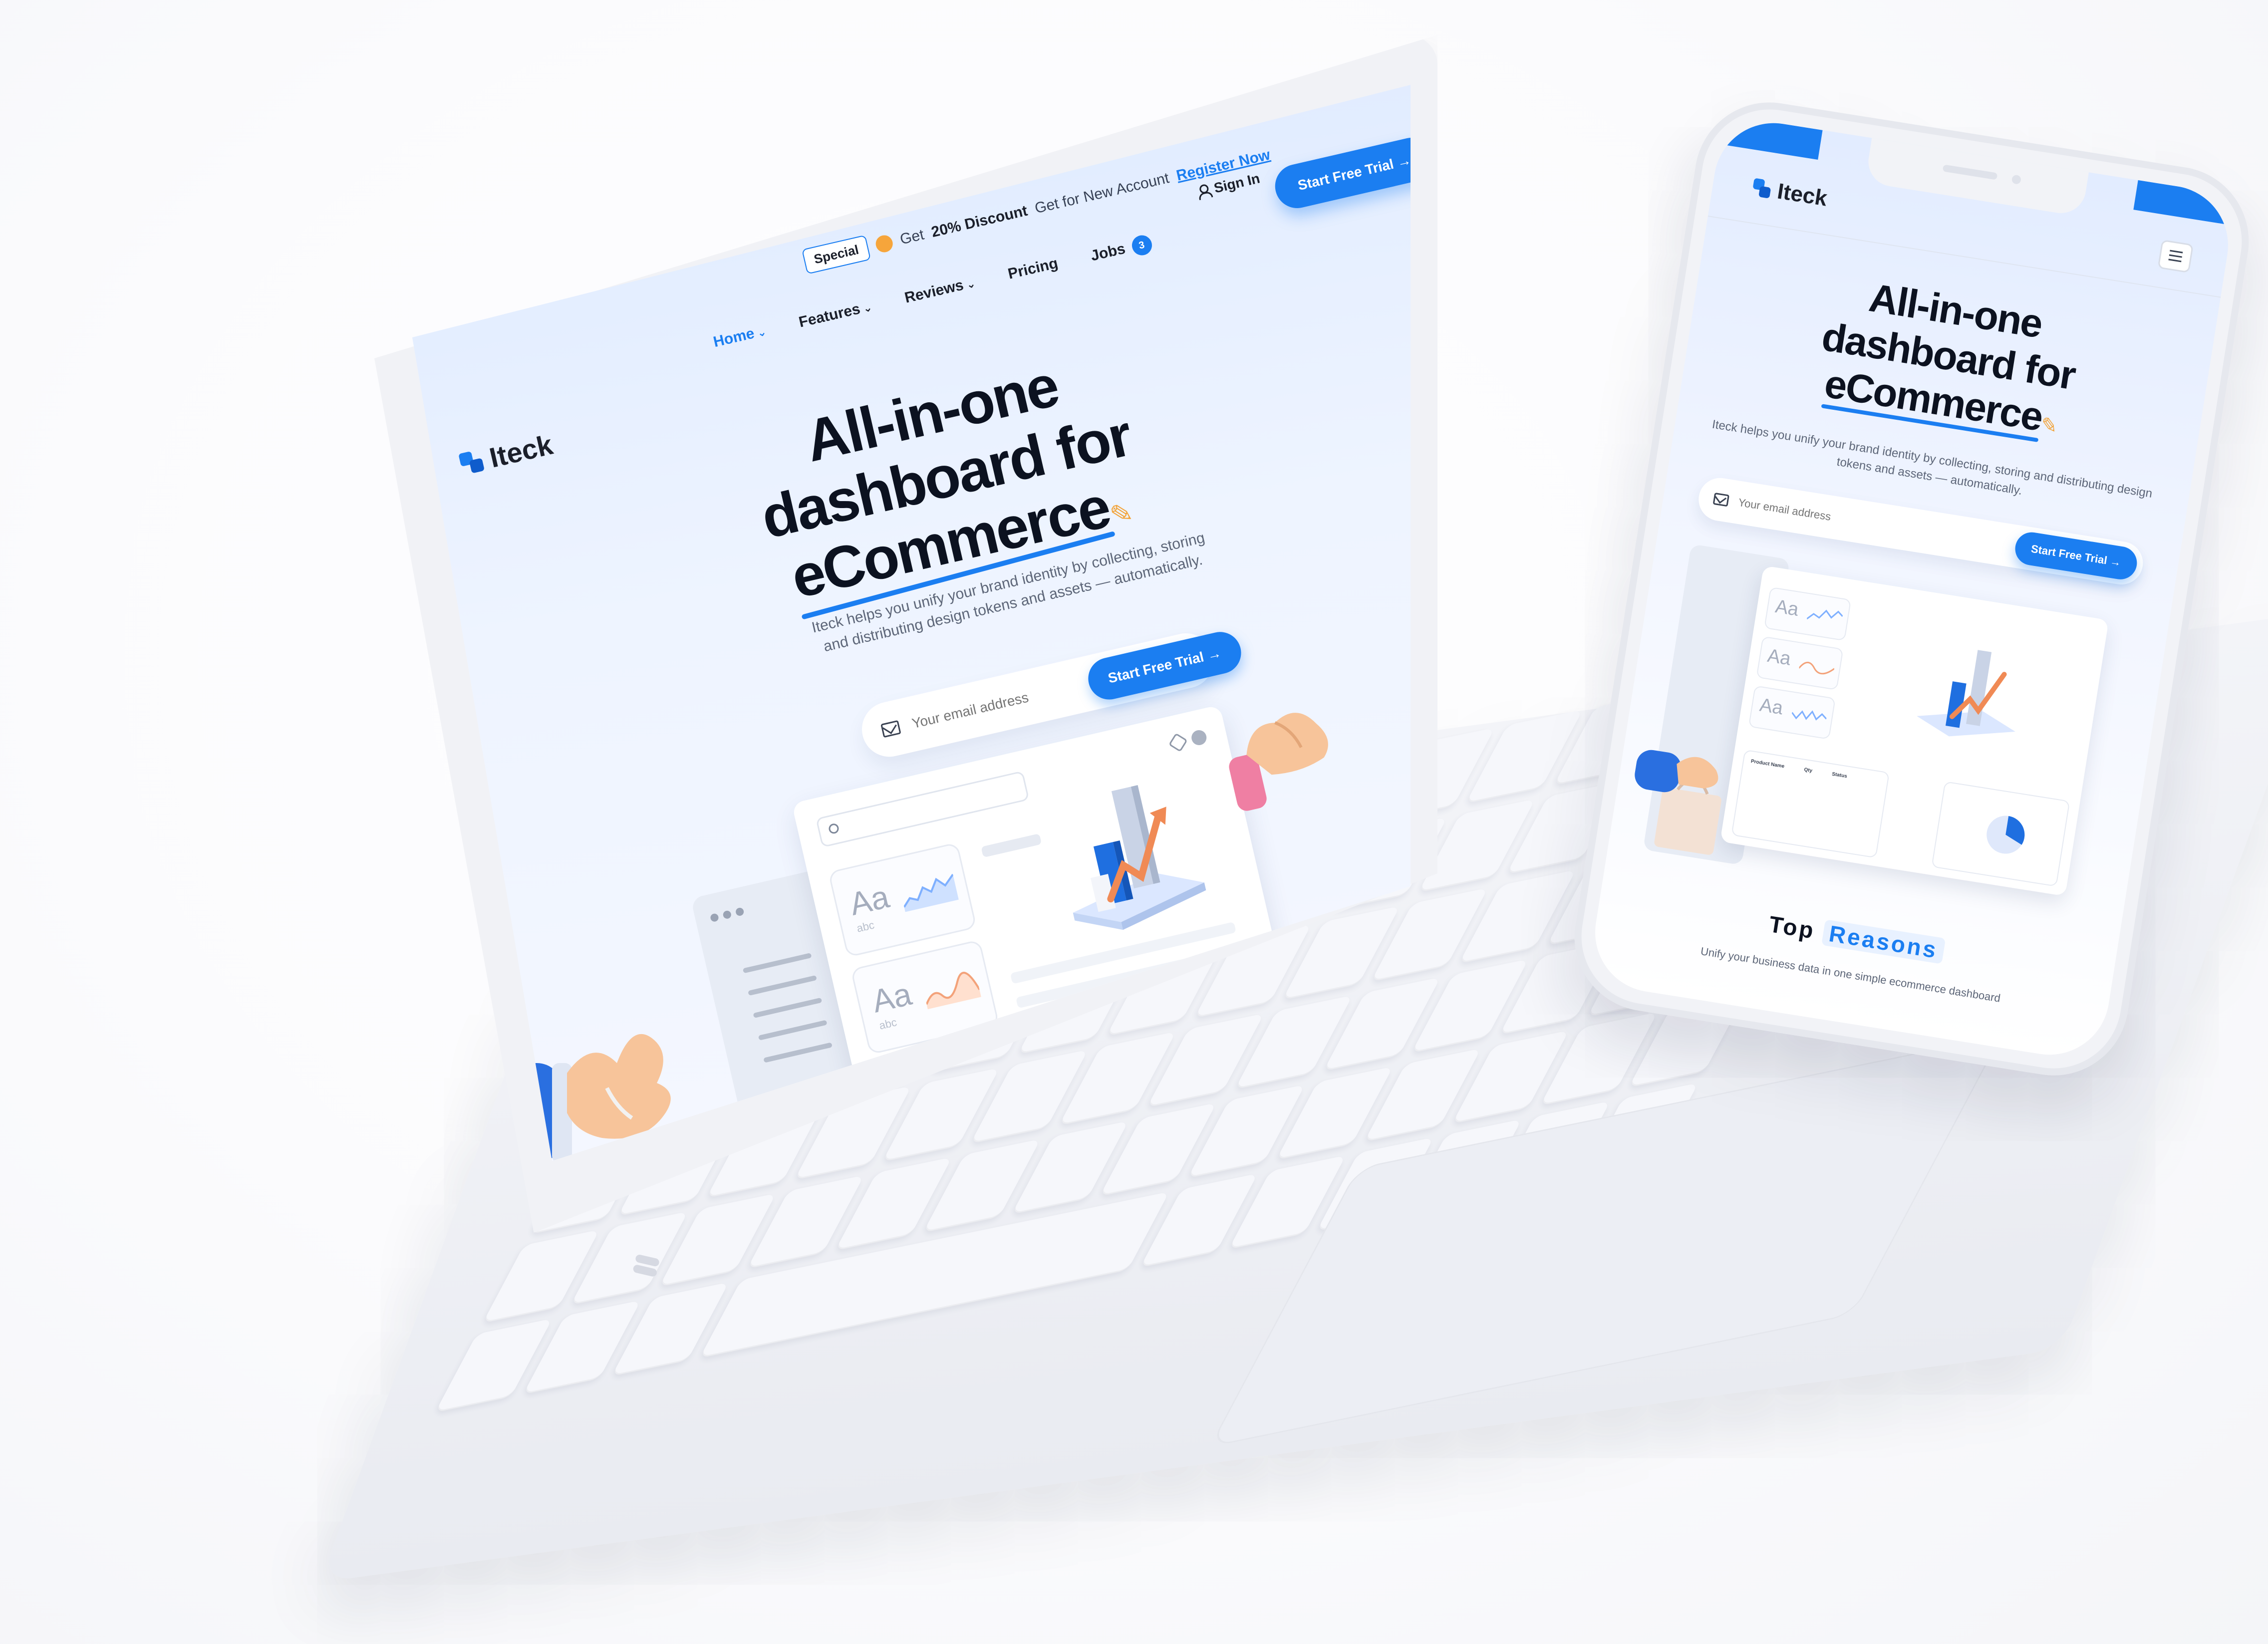 The width and height of the screenshot is (2268, 1644). I want to click on status-bar-right, so click(2185, 203).